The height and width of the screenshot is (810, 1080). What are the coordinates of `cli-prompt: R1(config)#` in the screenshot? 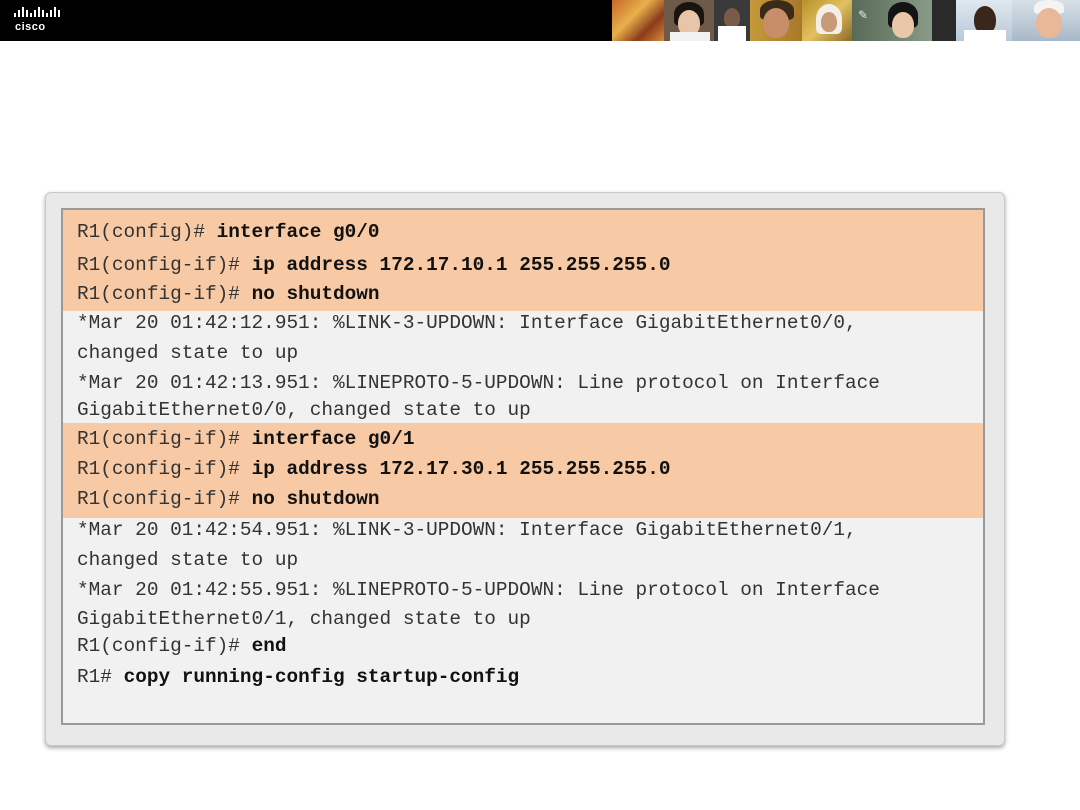 It's located at (141, 232).